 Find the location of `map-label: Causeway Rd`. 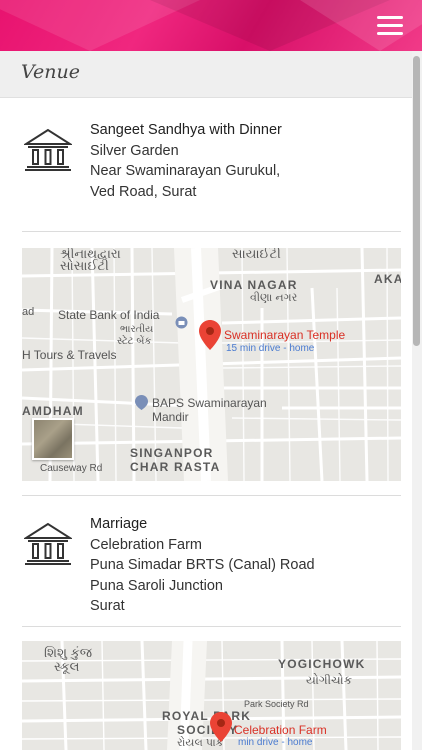

map-label: Causeway Rd is located at coordinates (71, 468).